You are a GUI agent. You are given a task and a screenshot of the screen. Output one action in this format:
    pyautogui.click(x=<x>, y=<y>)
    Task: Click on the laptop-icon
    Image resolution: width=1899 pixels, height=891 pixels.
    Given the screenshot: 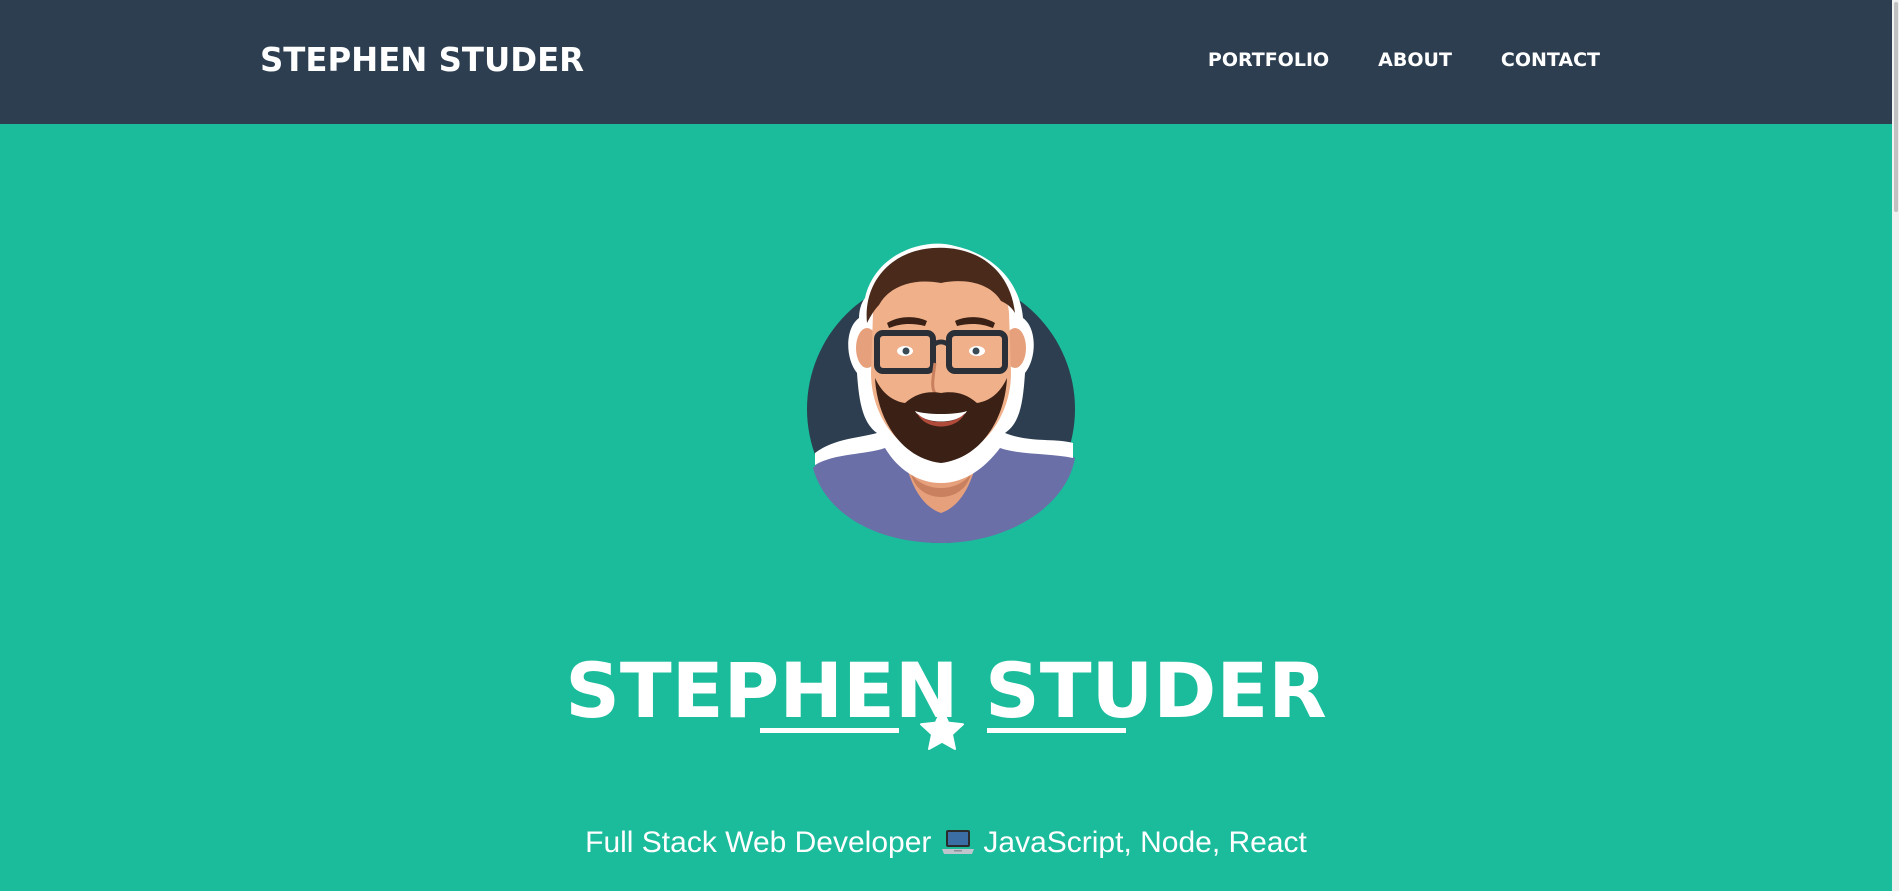 What is the action you would take?
    pyautogui.click(x=958, y=842)
    